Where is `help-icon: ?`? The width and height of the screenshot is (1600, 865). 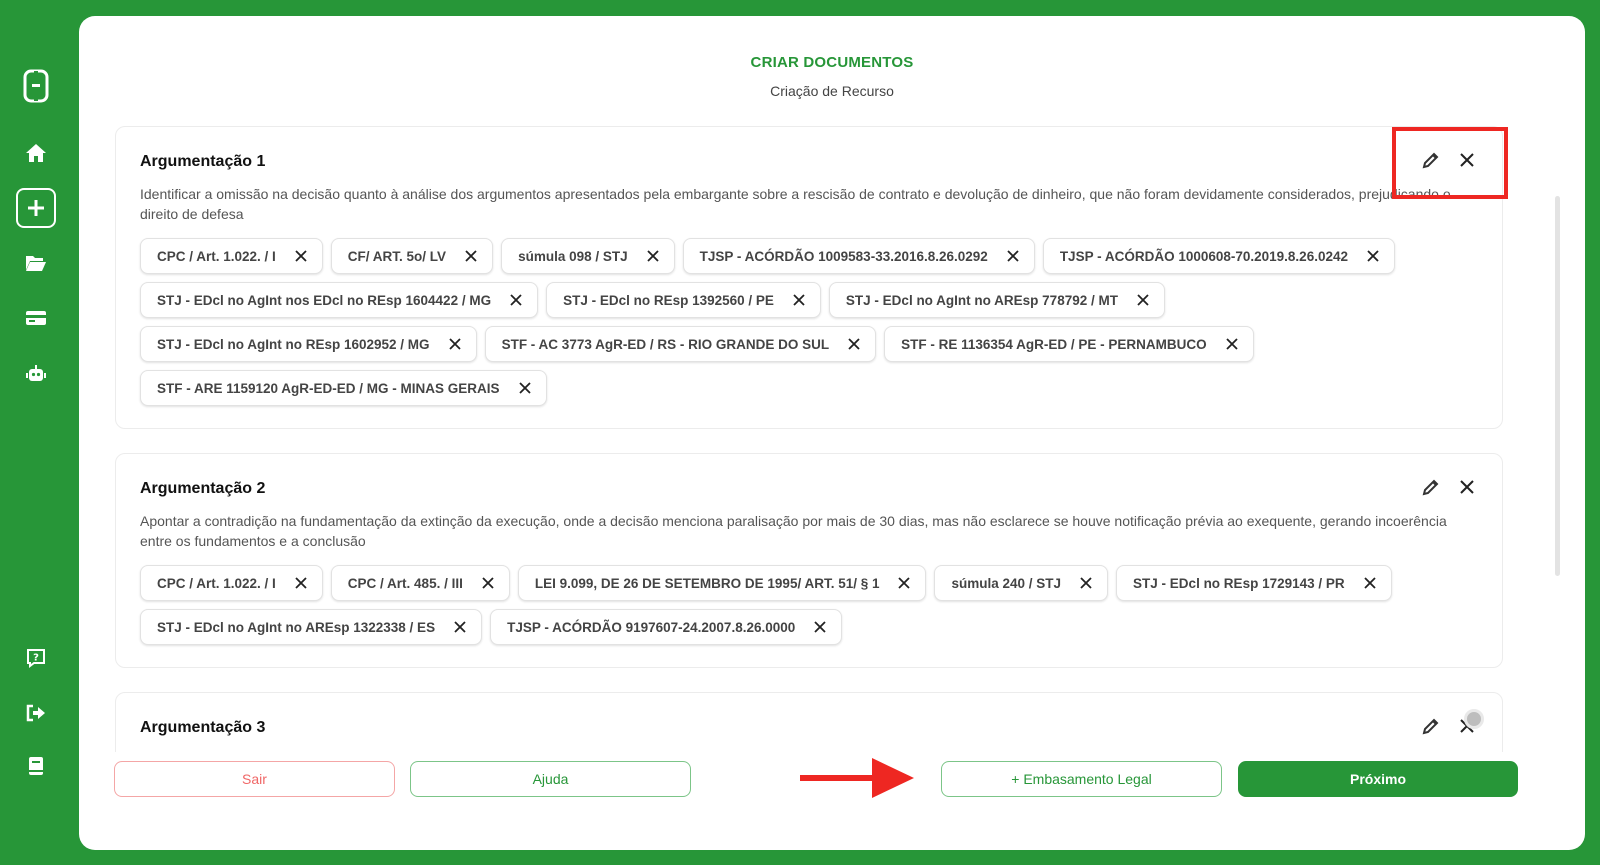 help-icon: ? is located at coordinates (36, 658).